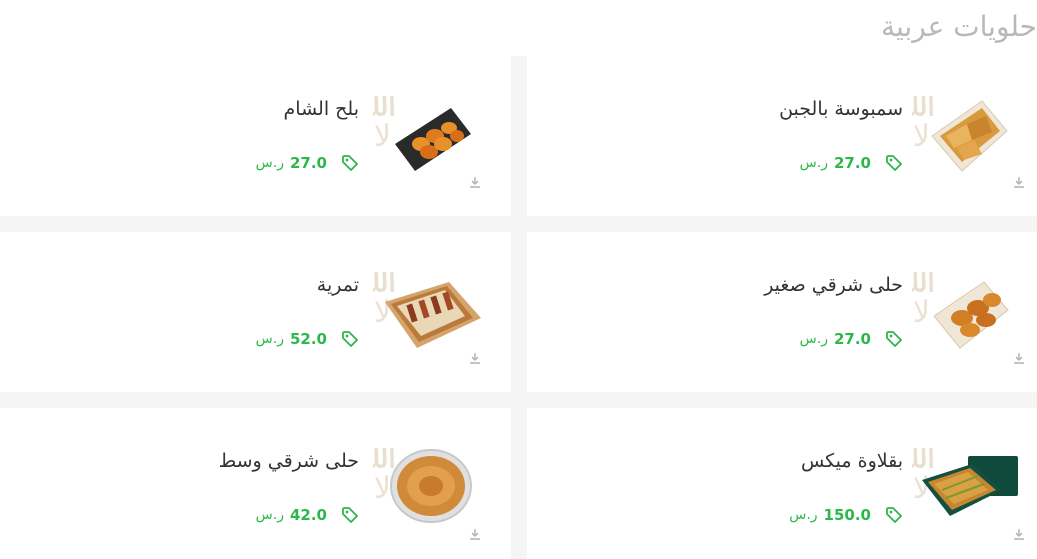 Image resolution: width=1037 pixels, height=559 pixels. I want to click on price-row: 42.0 ر.س, so click(307, 515).